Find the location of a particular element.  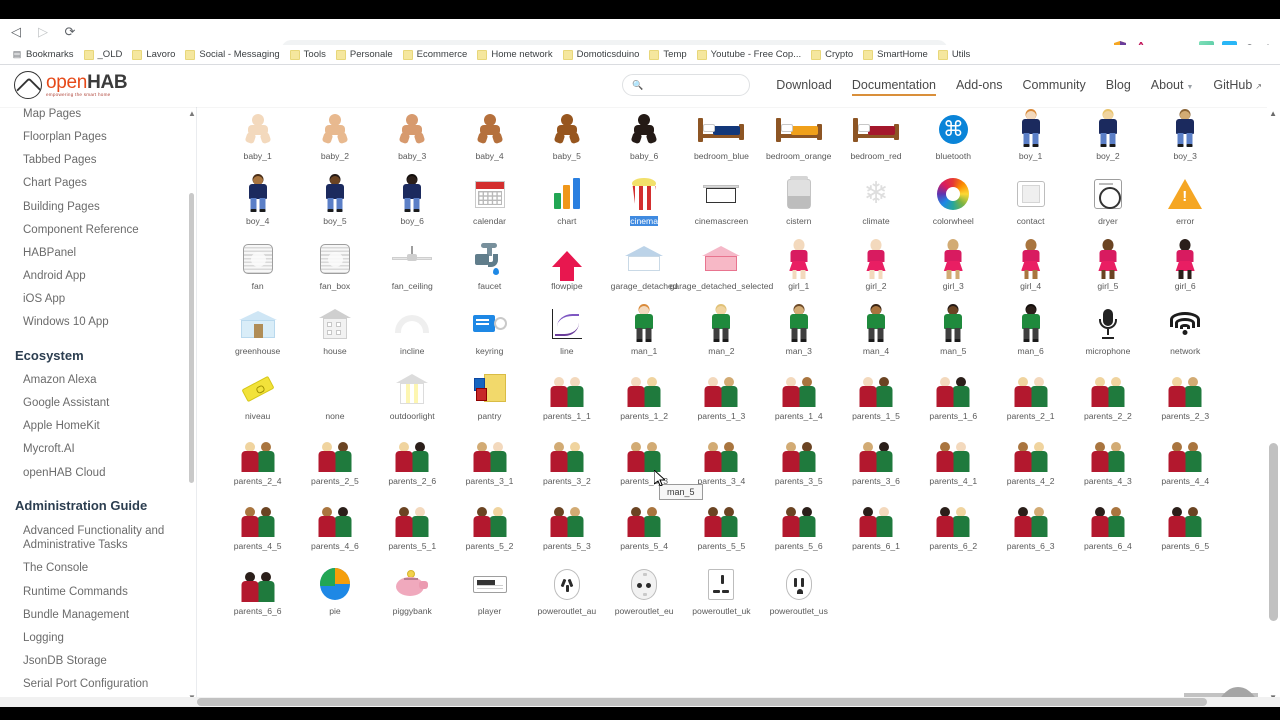

bookmark-item: Ecommerce is located at coordinates (436, 54).